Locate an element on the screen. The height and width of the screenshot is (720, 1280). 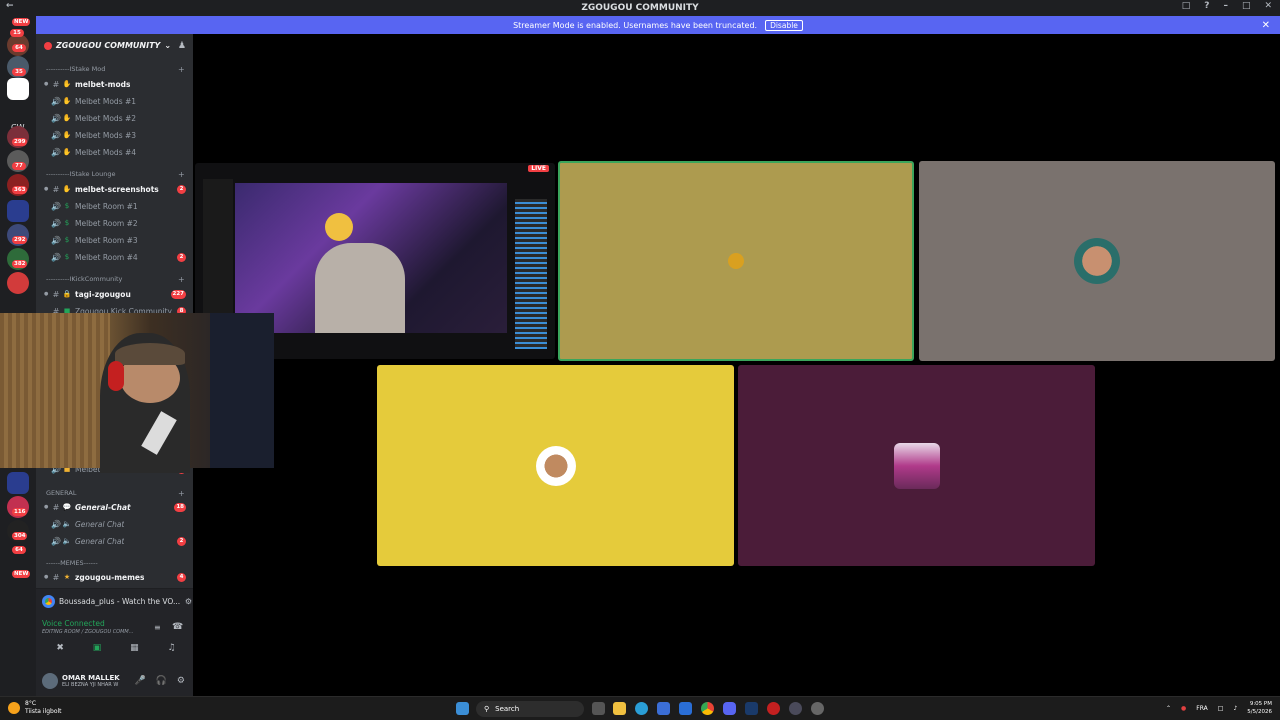
taskbar-search: ⚲ Search is located at coordinates (530, 709).